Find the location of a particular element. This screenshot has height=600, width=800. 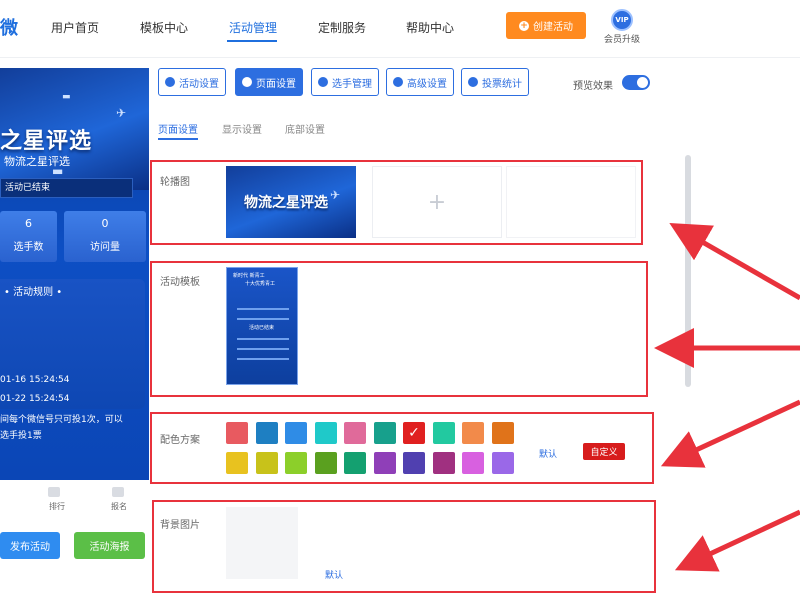

background-image-upload is located at coordinates (262, 543).